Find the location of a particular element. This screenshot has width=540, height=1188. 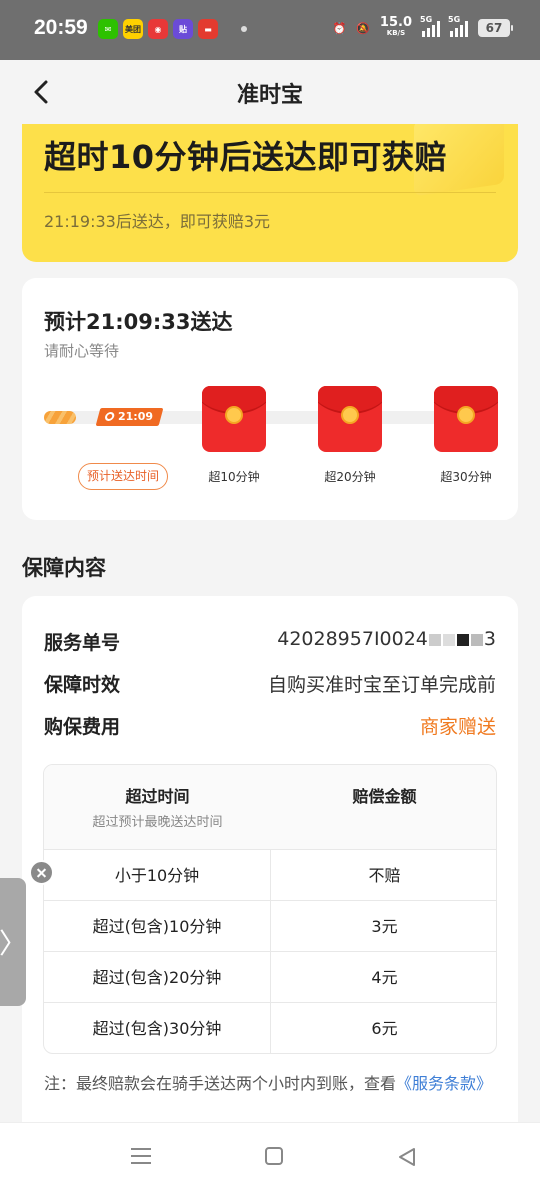

table-row: 超过(包含)30分钟 6元 is located at coordinates (270, 1028).